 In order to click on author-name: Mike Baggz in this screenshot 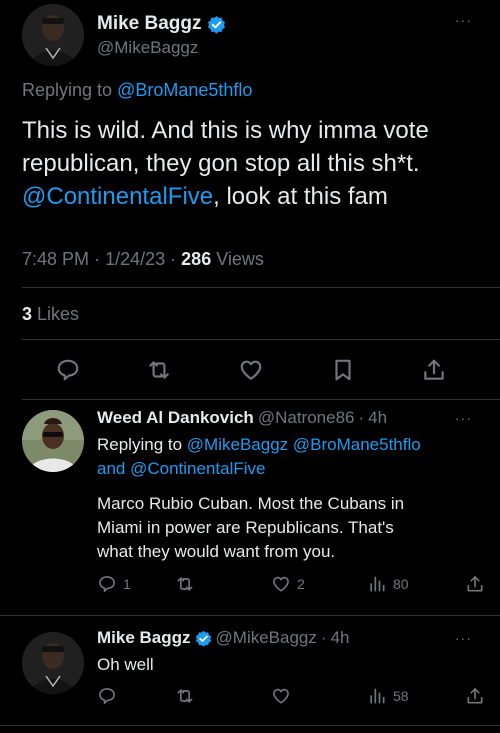, I will do `click(161, 24)`.